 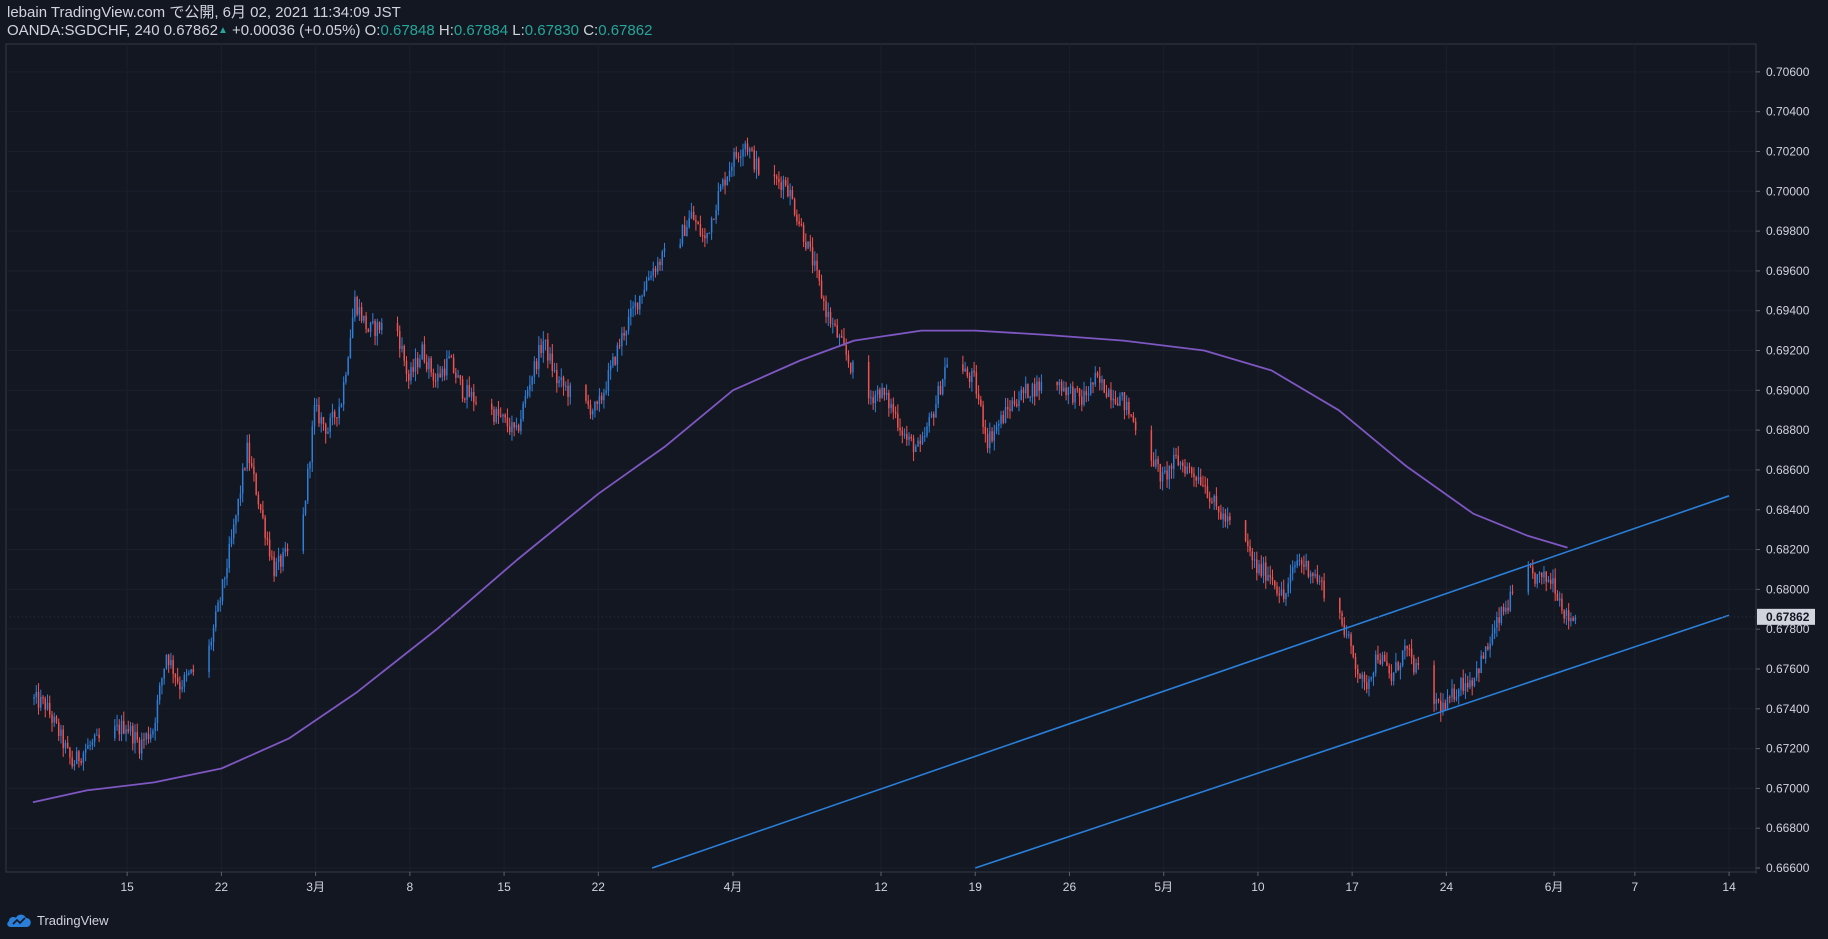 What do you see at coordinates (1447, 887) in the screenshot?
I see `x-tick-label: 24` at bounding box center [1447, 887].